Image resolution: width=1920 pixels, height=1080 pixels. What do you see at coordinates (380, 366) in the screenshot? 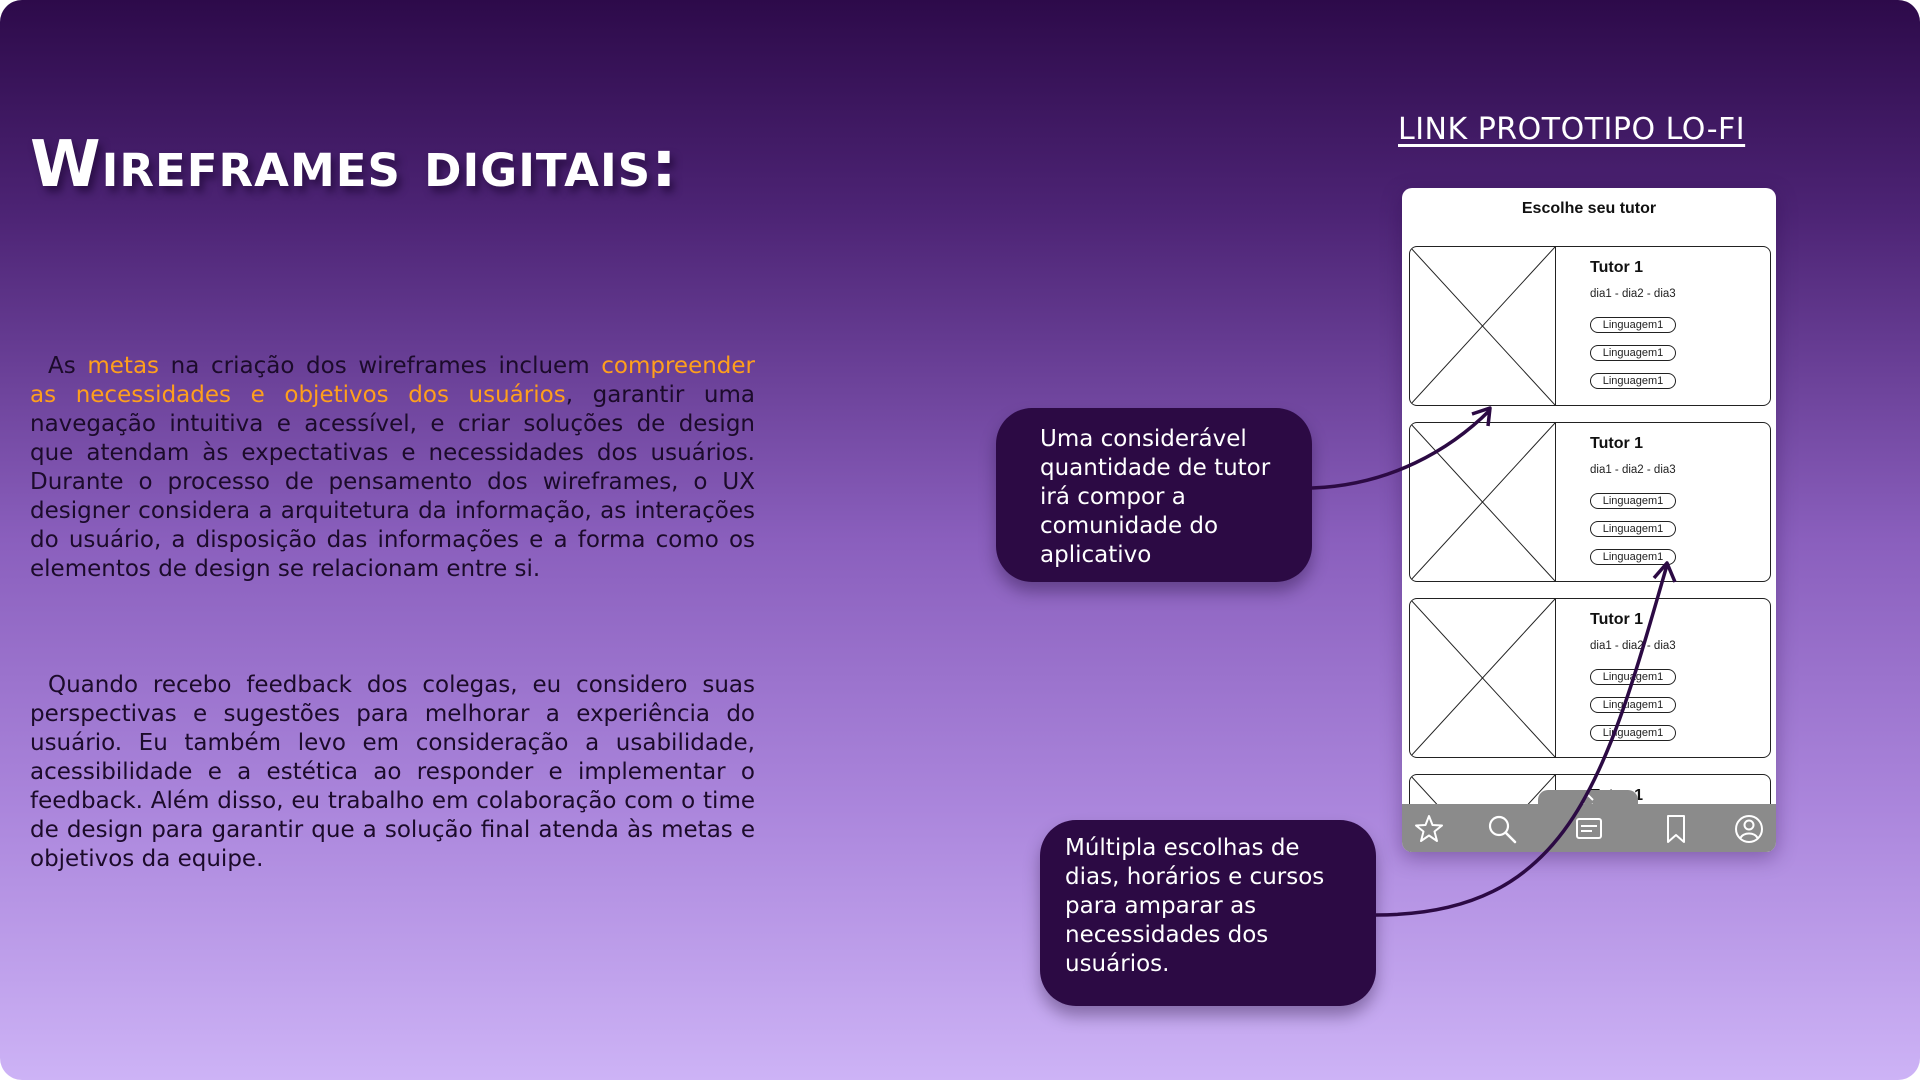
I see `paragraph-text: na criação dos wireframes incluem` at bounding box center [380, 366].